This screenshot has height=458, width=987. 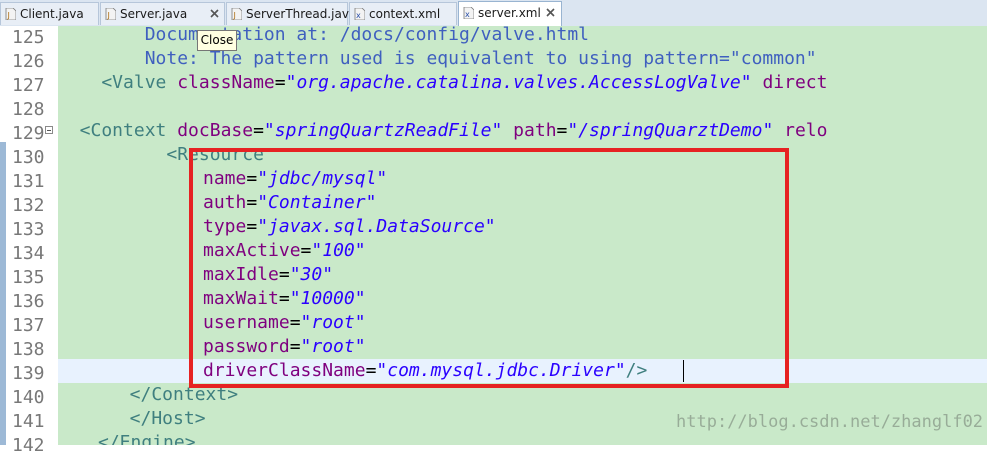 I want to click on code-token: "/springQuarztDemo", so click(x=670, y=130).